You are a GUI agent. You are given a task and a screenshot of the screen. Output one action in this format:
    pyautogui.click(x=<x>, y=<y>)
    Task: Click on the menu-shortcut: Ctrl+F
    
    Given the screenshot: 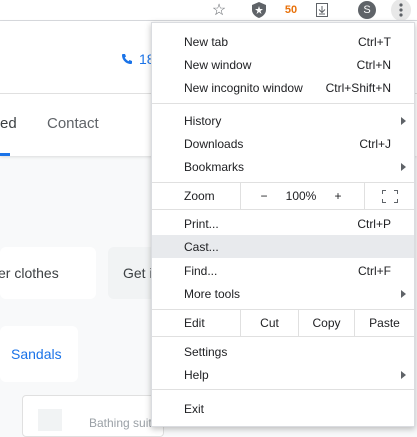 What is the action you would take?
    pyautogui.click(x=374, y=270)
    